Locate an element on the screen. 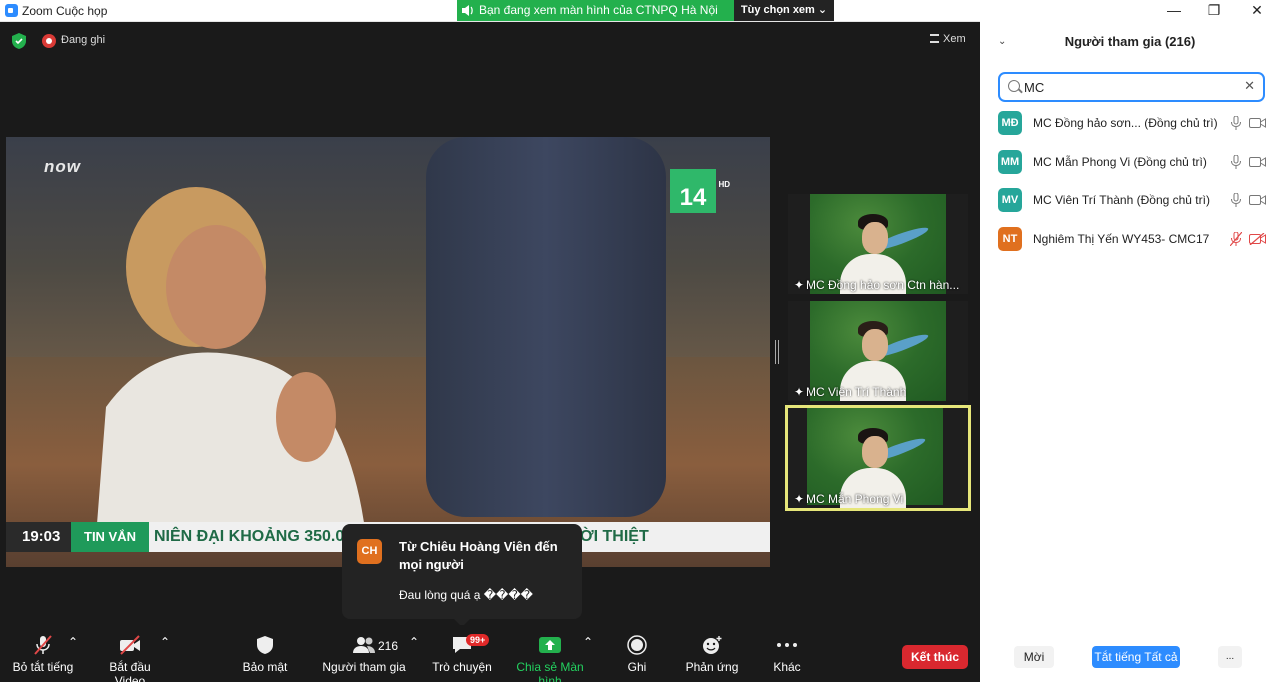 The image size is (1280, 682). video-tile: ✦ MC Viên Trí Thành is located at coordinates (878, 351).